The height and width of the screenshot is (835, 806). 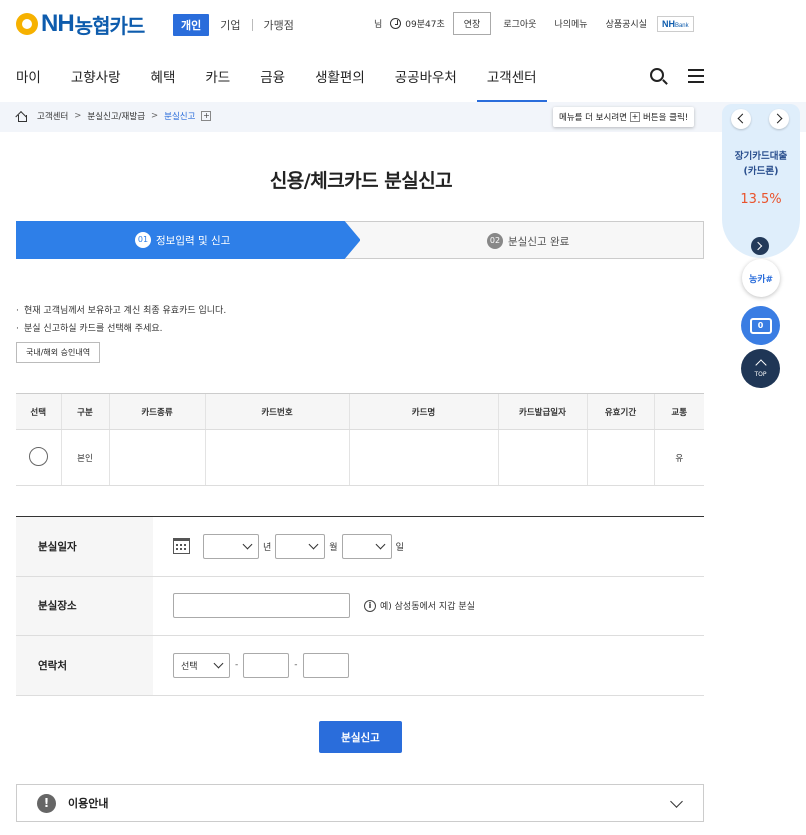 I want to click on cell-select, so click(x=38, y=457).